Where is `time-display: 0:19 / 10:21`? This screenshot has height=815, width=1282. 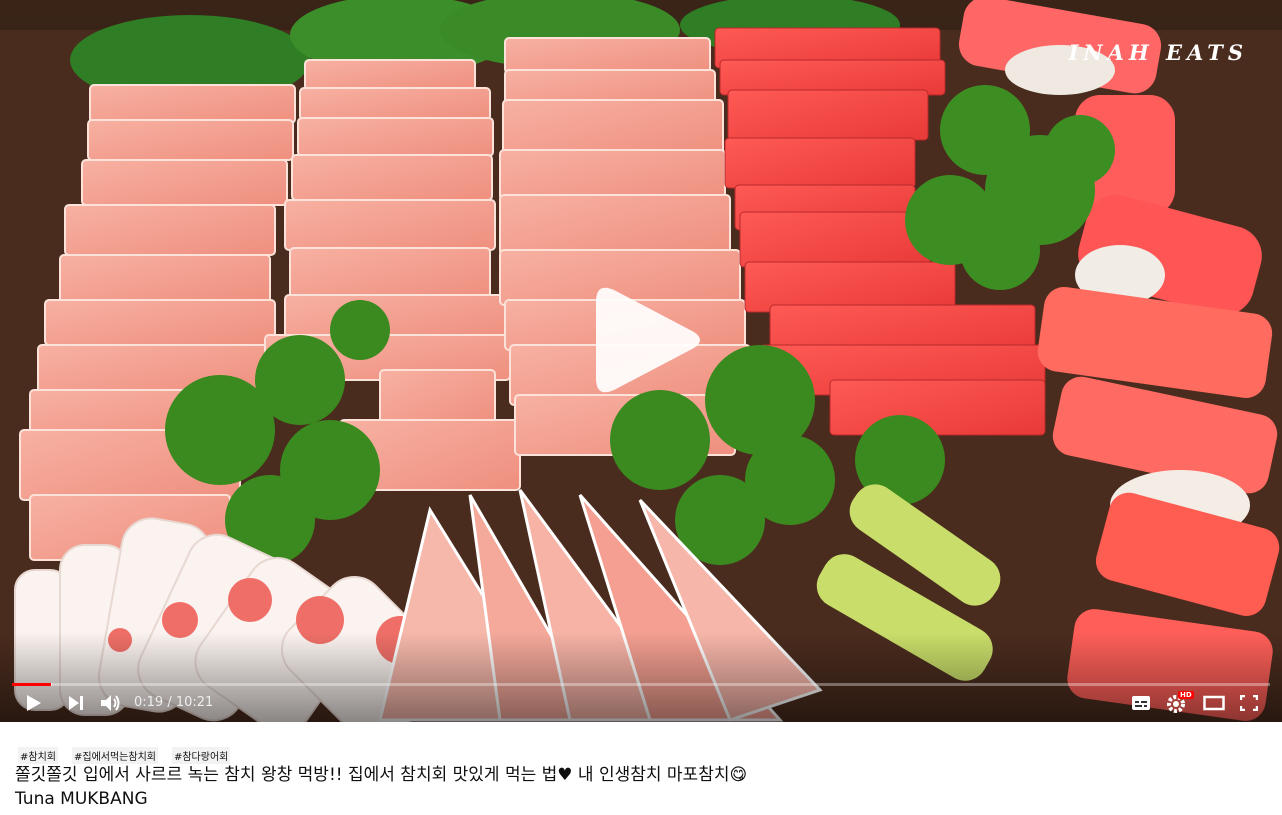 time-display: 0:19 / 10:21 is located at coordinates (173, 702).